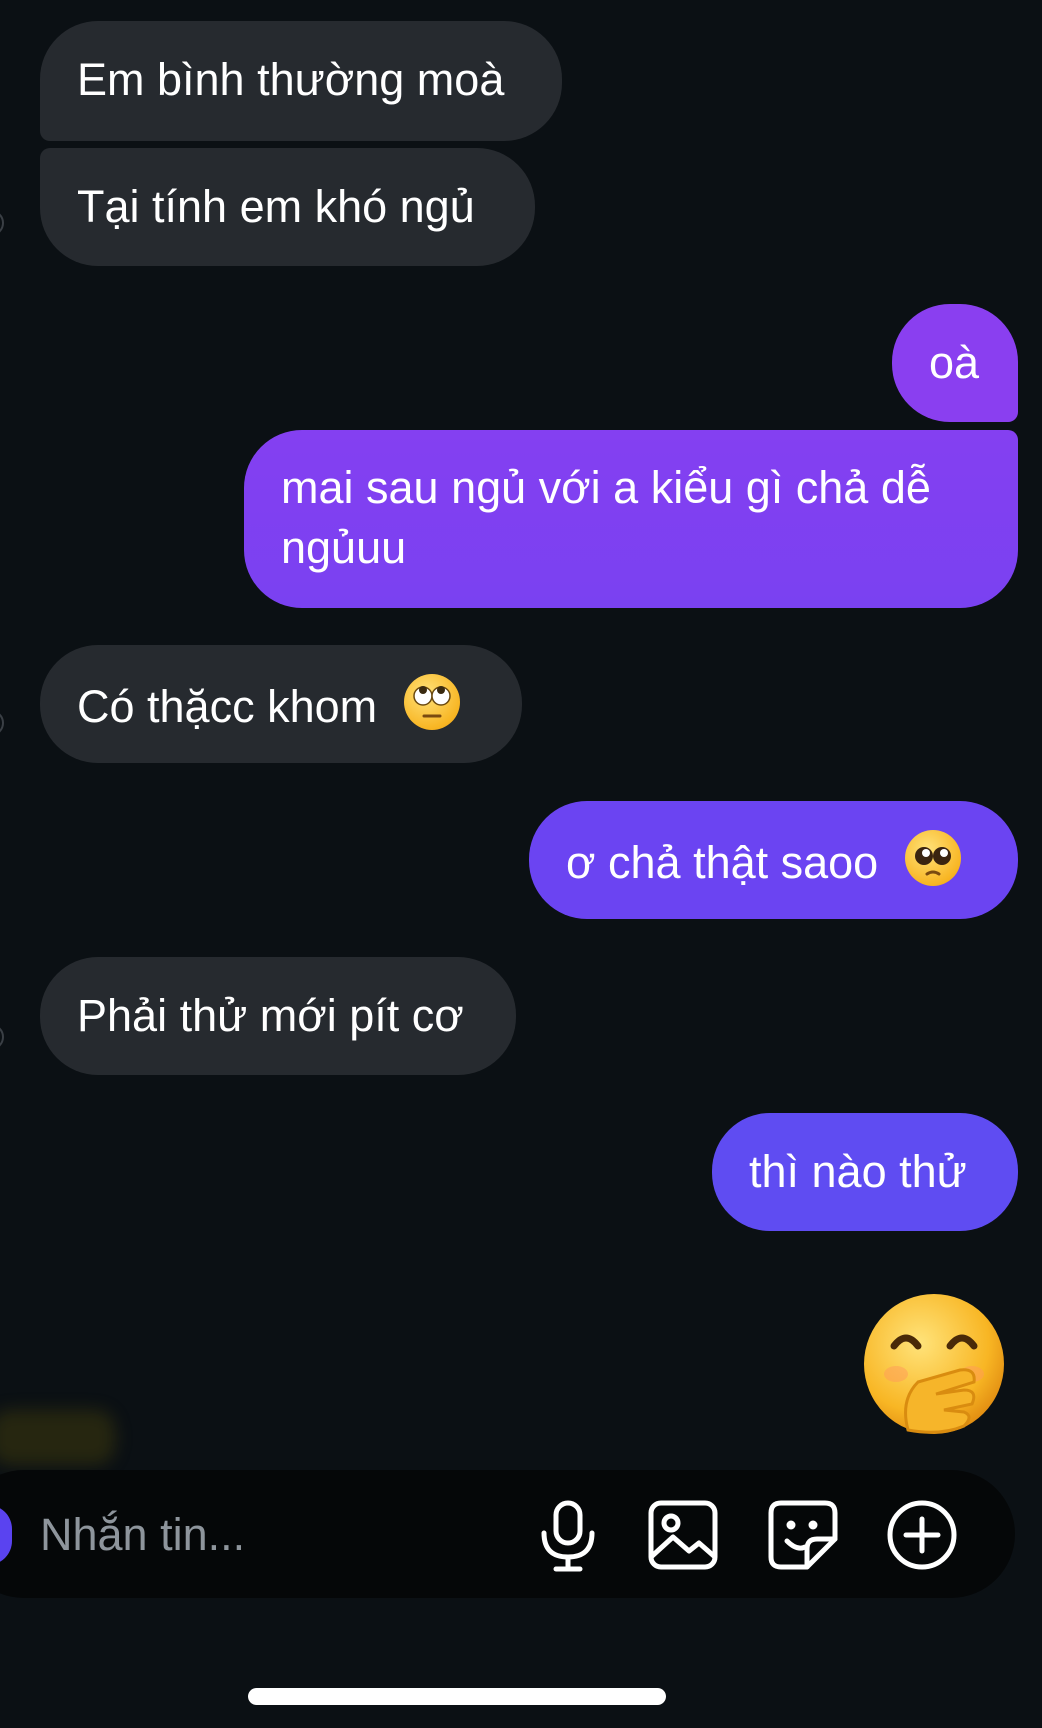 This screenshot has width=1042, height=1728. I want to click on message-text: Có thặcc khom, so click(227, 706).